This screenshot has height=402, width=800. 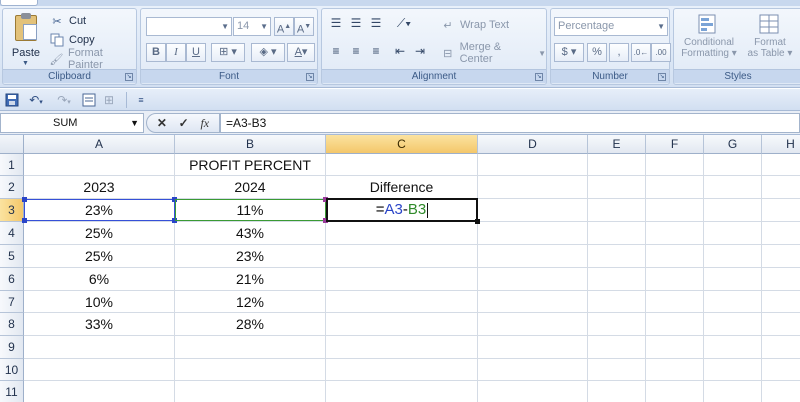 I want to click on grow-font-button: A▲, so click(x=284, y=26).